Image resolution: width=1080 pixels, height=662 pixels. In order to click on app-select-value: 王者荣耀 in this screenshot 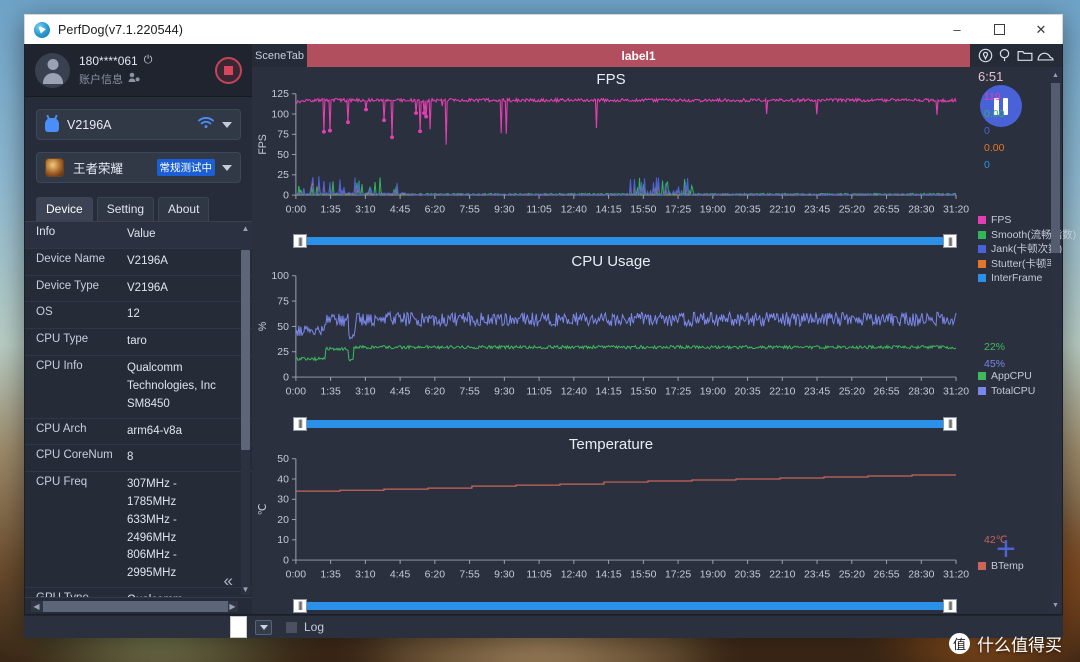, I will do `click(98, 169)`.